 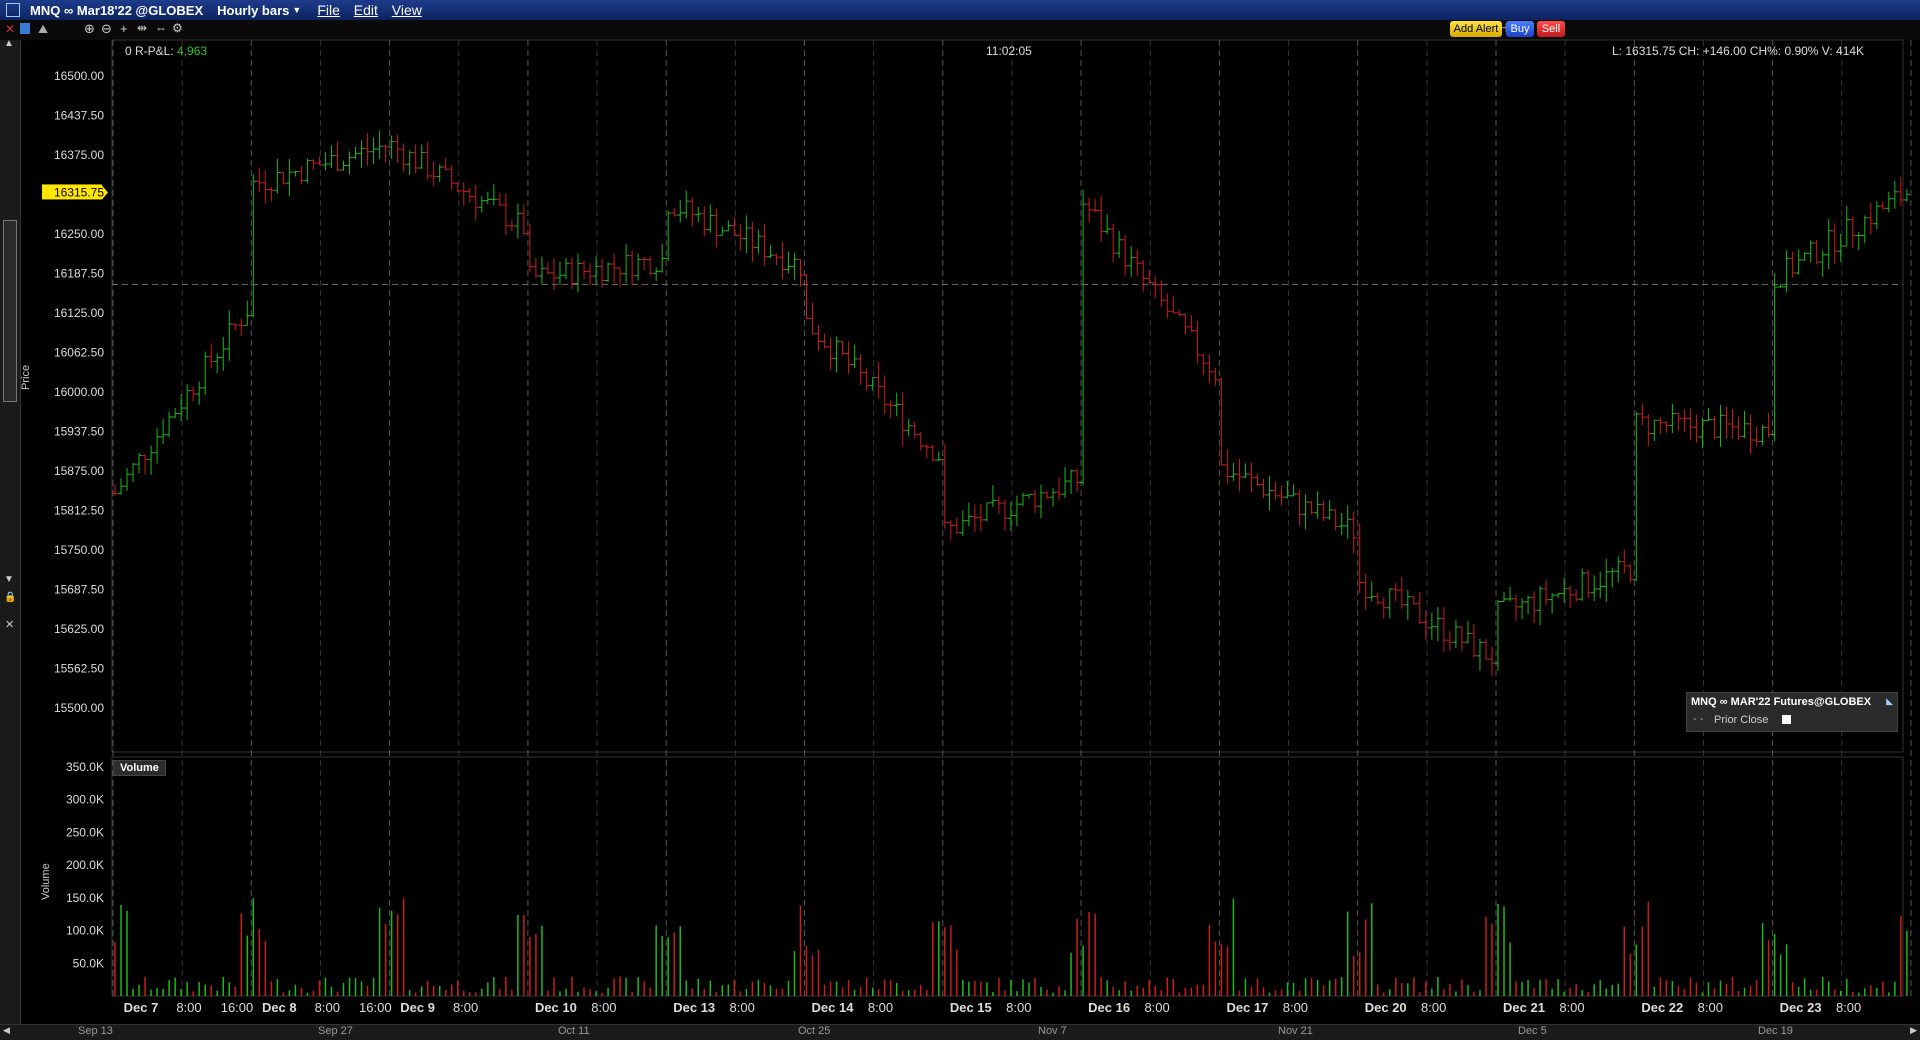 What do you see at coordinates (1386, 1007) in the screenshot?
I see `x-tick-label: Dec 20` at bounding box center [1386, 1007].